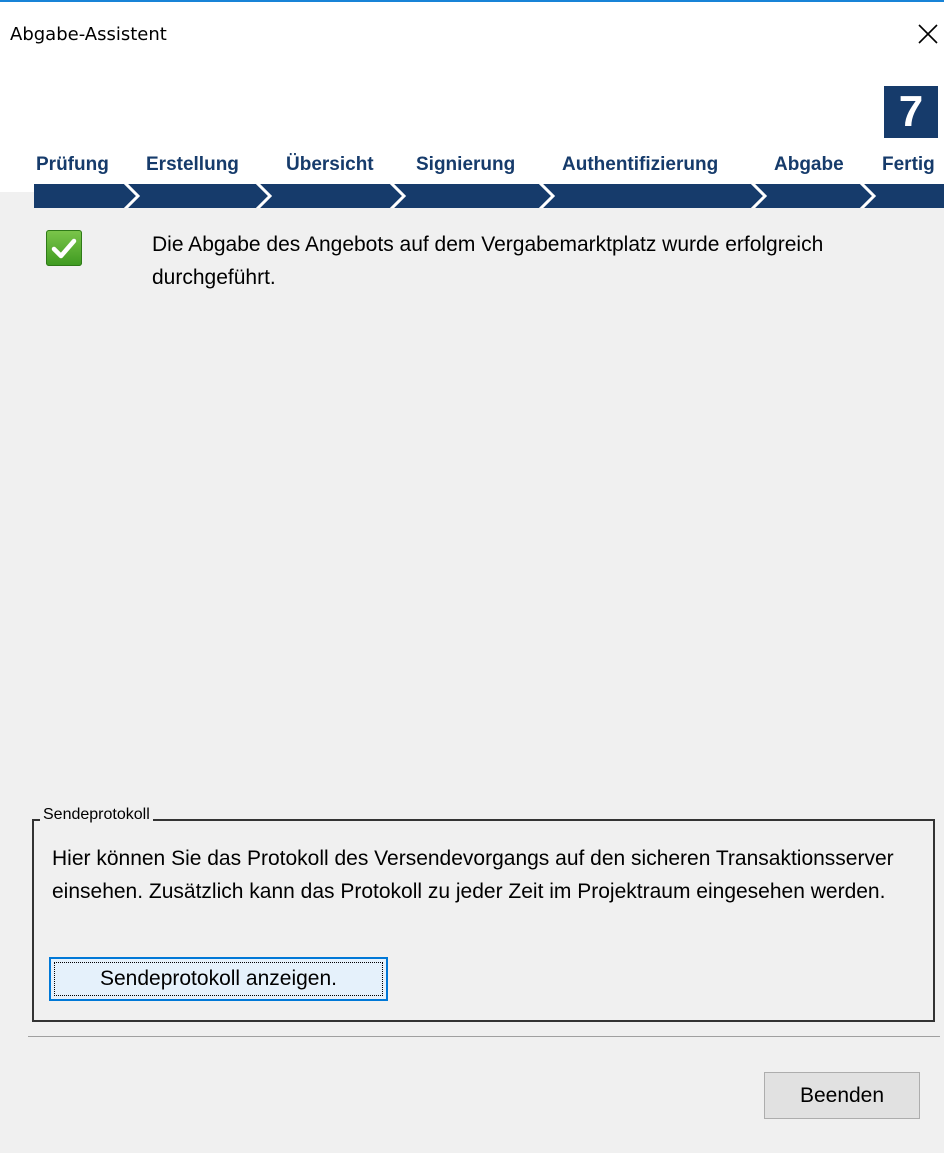 The image size is (944, 1153). Describe the element at coordinates (809, 164) in the screenshot. I see `step-label-abgabe: Abgabe` at that location.